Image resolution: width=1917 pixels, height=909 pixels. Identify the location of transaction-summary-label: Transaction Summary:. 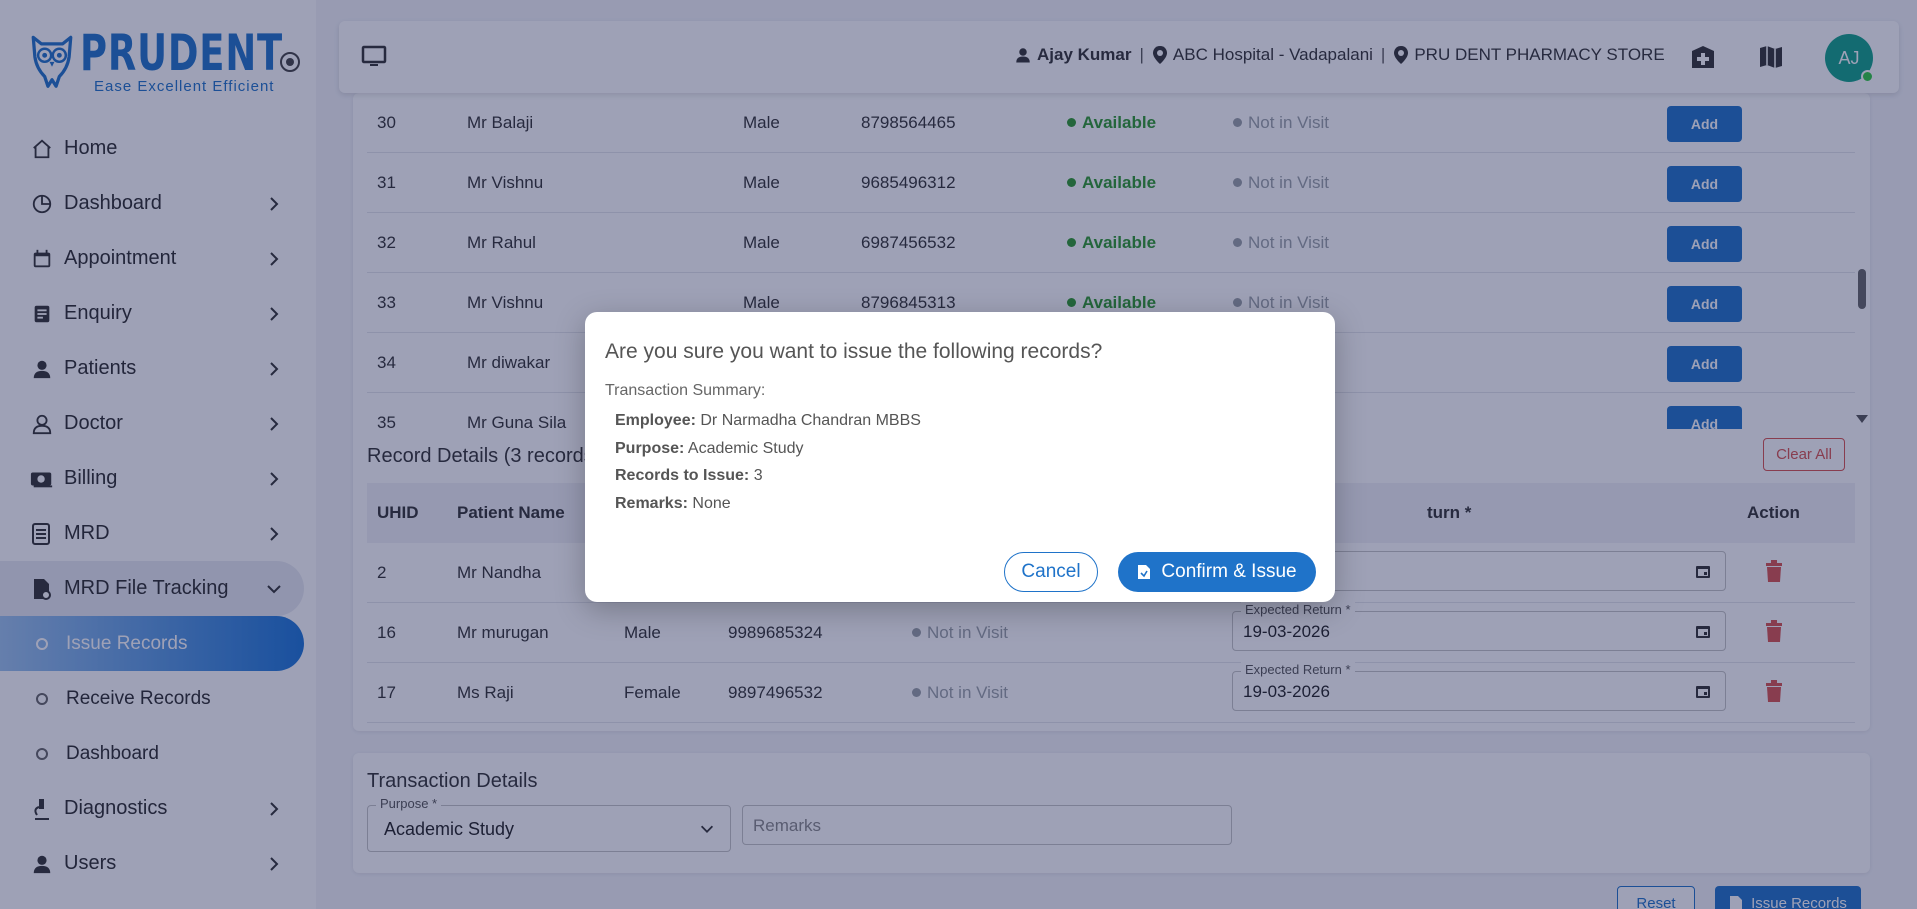
(685, 390).